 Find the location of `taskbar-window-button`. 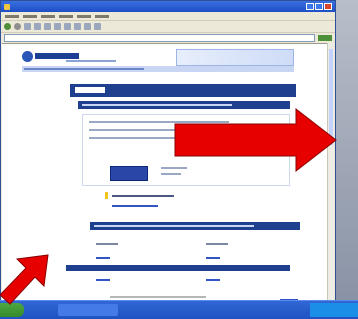

taskbar-window-button is located at coordinates (88, 310).